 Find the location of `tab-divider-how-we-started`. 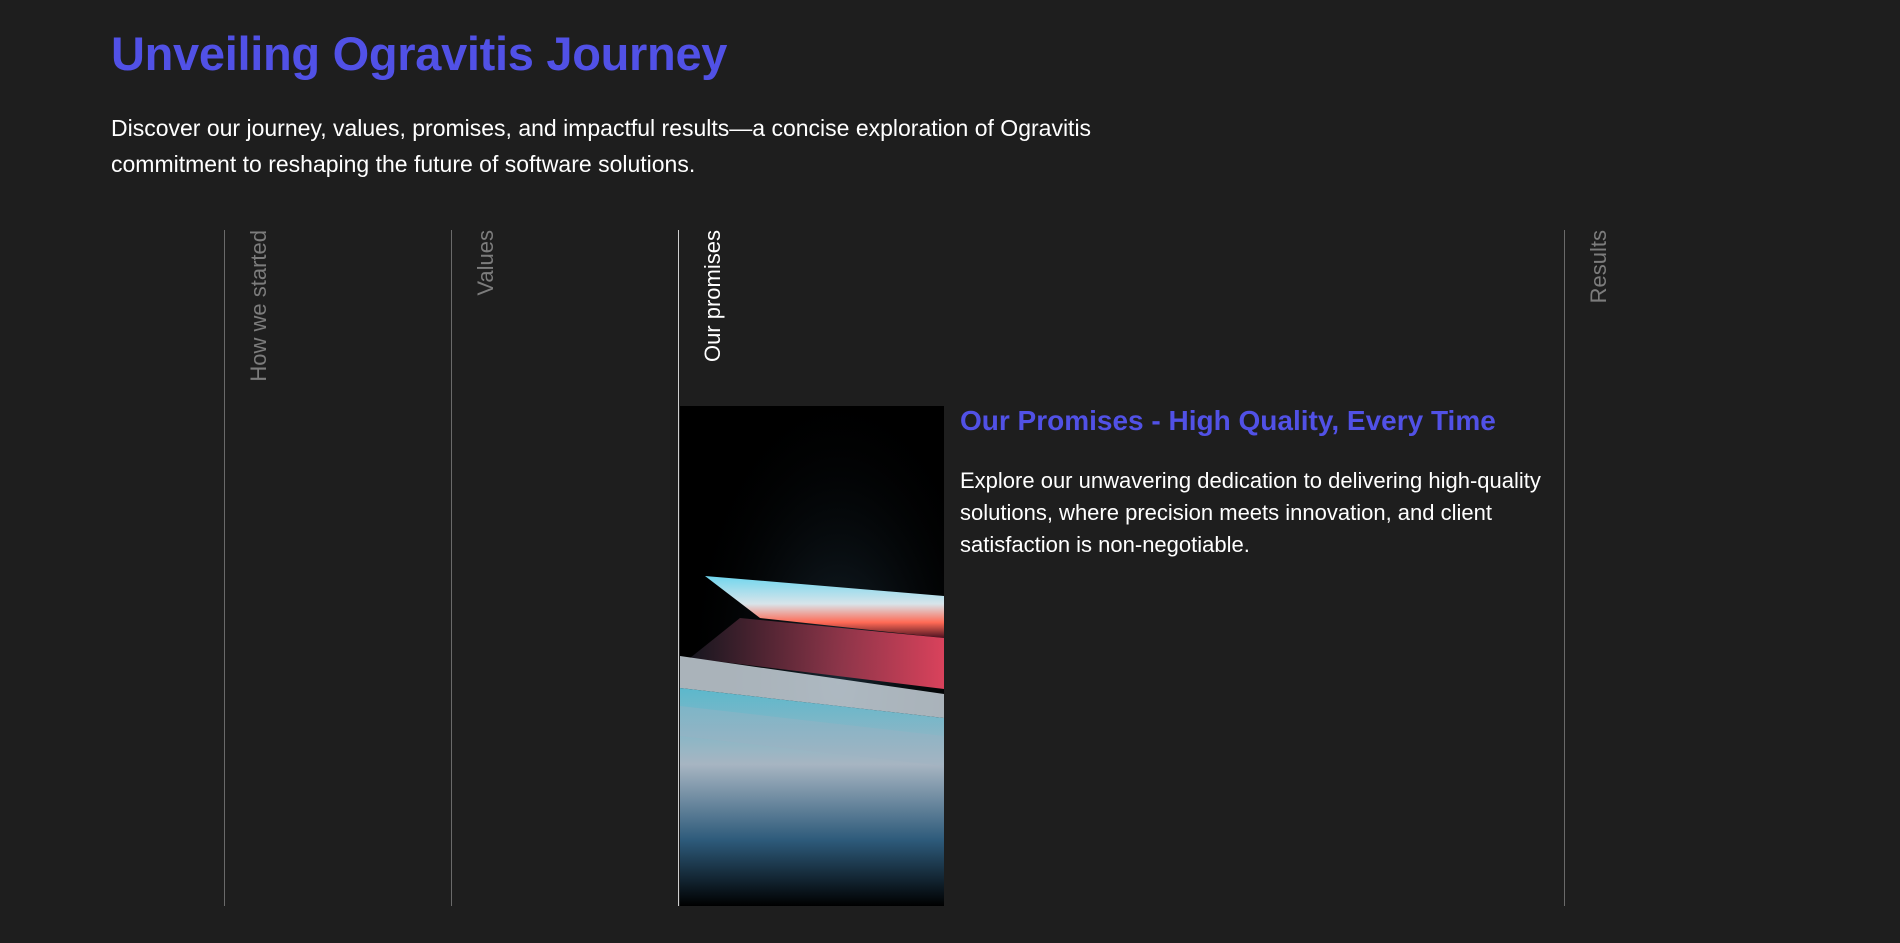

tab-divider-how-we-started is located at coordinates (224, 568).